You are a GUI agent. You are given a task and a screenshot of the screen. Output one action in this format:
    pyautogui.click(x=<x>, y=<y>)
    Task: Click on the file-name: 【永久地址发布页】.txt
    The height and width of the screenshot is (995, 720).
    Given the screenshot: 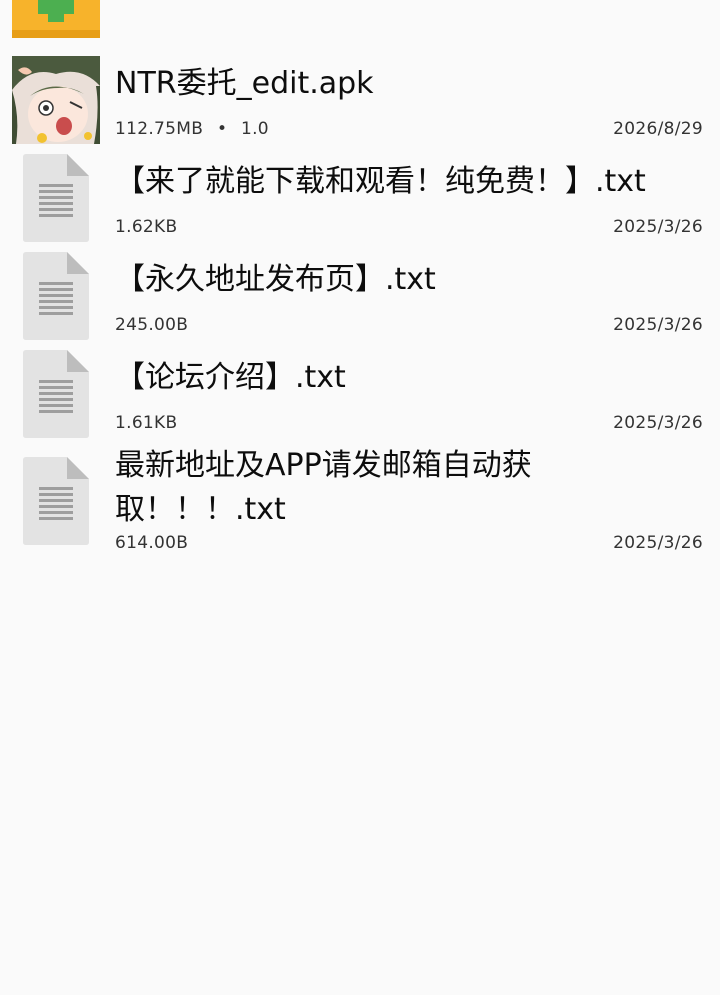 What is the action you would take?
    pyautogui.click(x=275, y=279)
    